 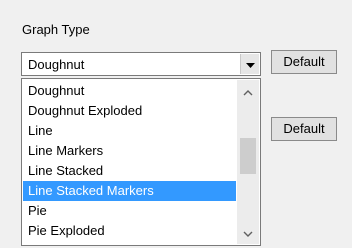 What do you see at coordinates (129, 111) in the screenshot?
I see `list-item-doughnut-exploded: Doughnut Exploded` at bounding box center [129, 111].